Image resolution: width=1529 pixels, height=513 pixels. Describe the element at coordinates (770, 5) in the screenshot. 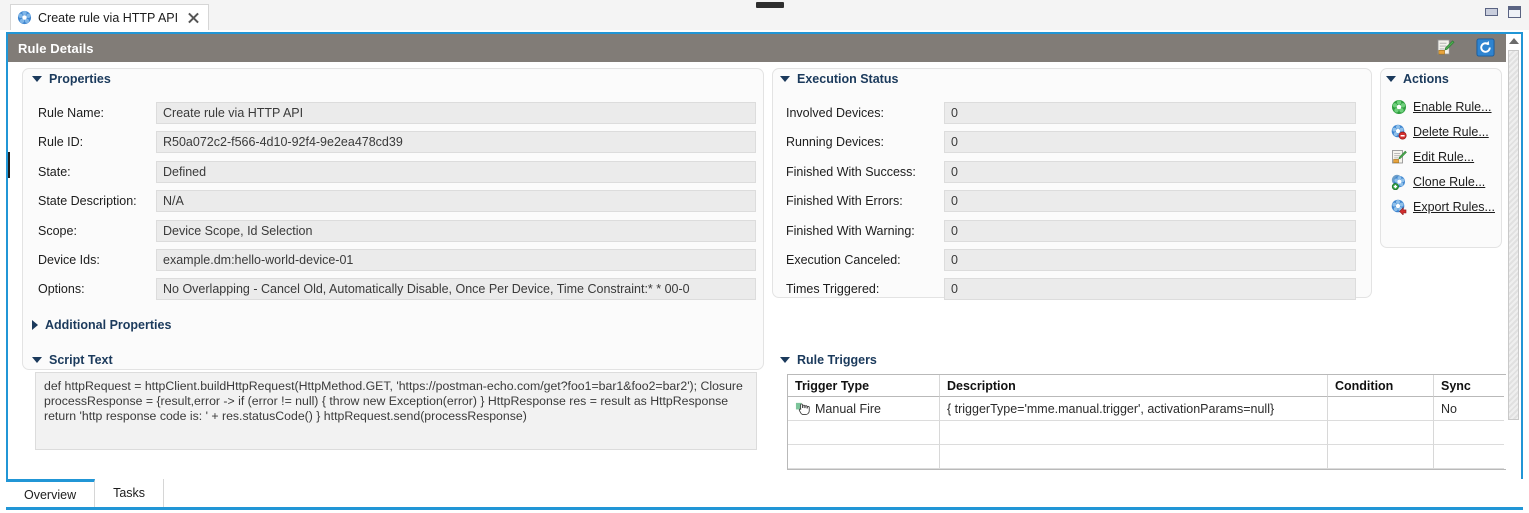

I see `window-drag-handle` at that location.